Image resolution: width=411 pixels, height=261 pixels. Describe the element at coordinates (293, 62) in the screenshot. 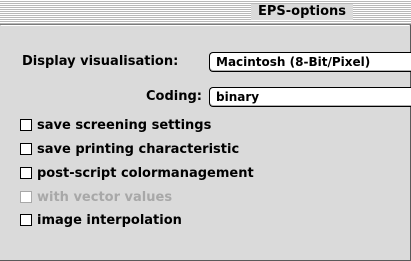

I see `display-visualisation-value: Macintosh (8-Bit/Pixel)` at that location.